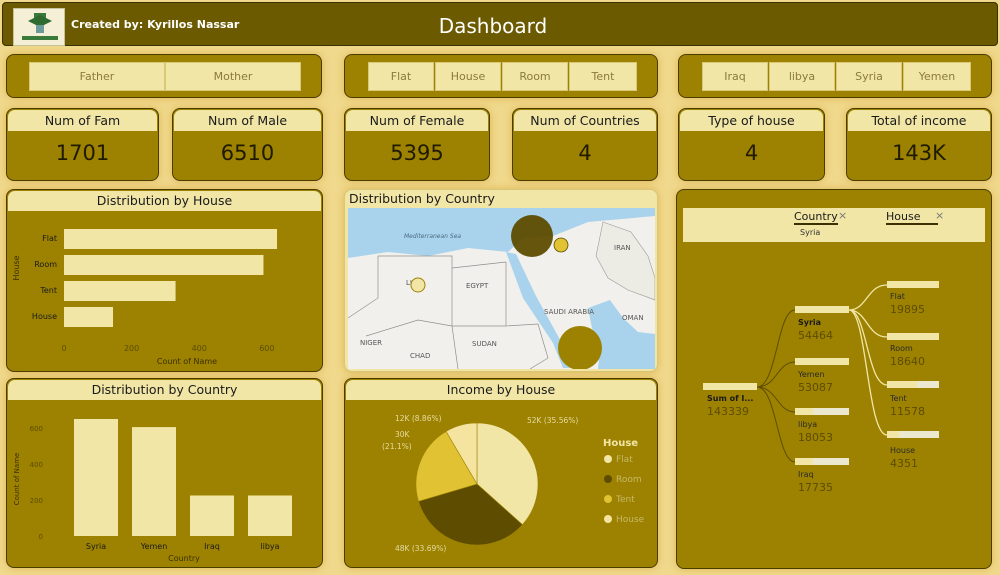  I want to click on sudan-label: SUDAN, so click(484, 344).